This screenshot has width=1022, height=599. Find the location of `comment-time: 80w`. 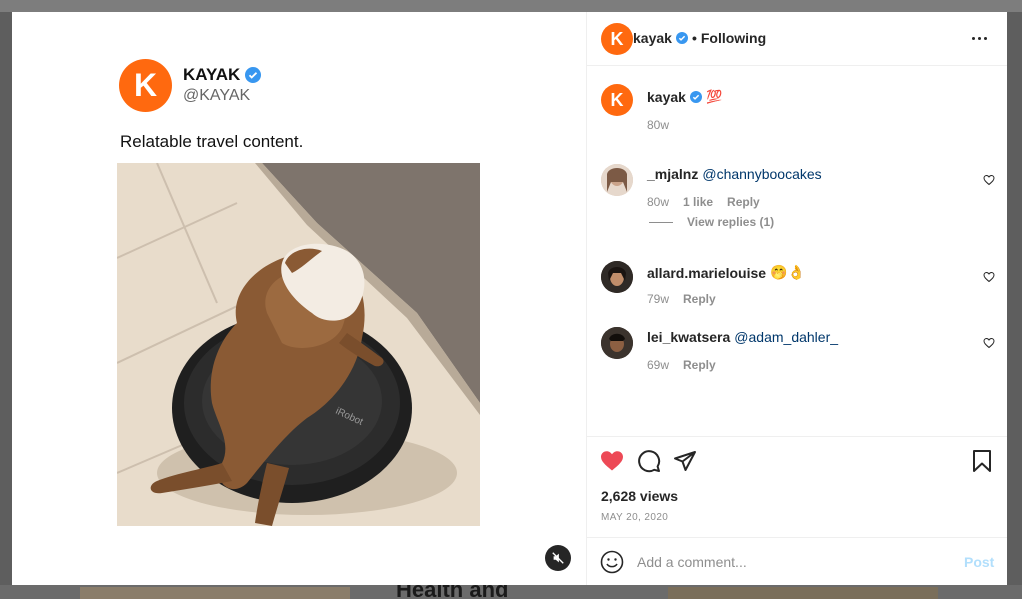

comment-time: 80w is located at coordinates (658, 202).